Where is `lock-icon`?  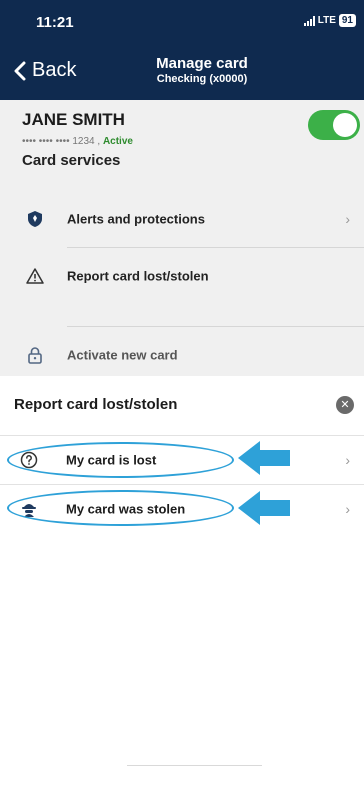
lock-icon is located at coordinates (35, 355).